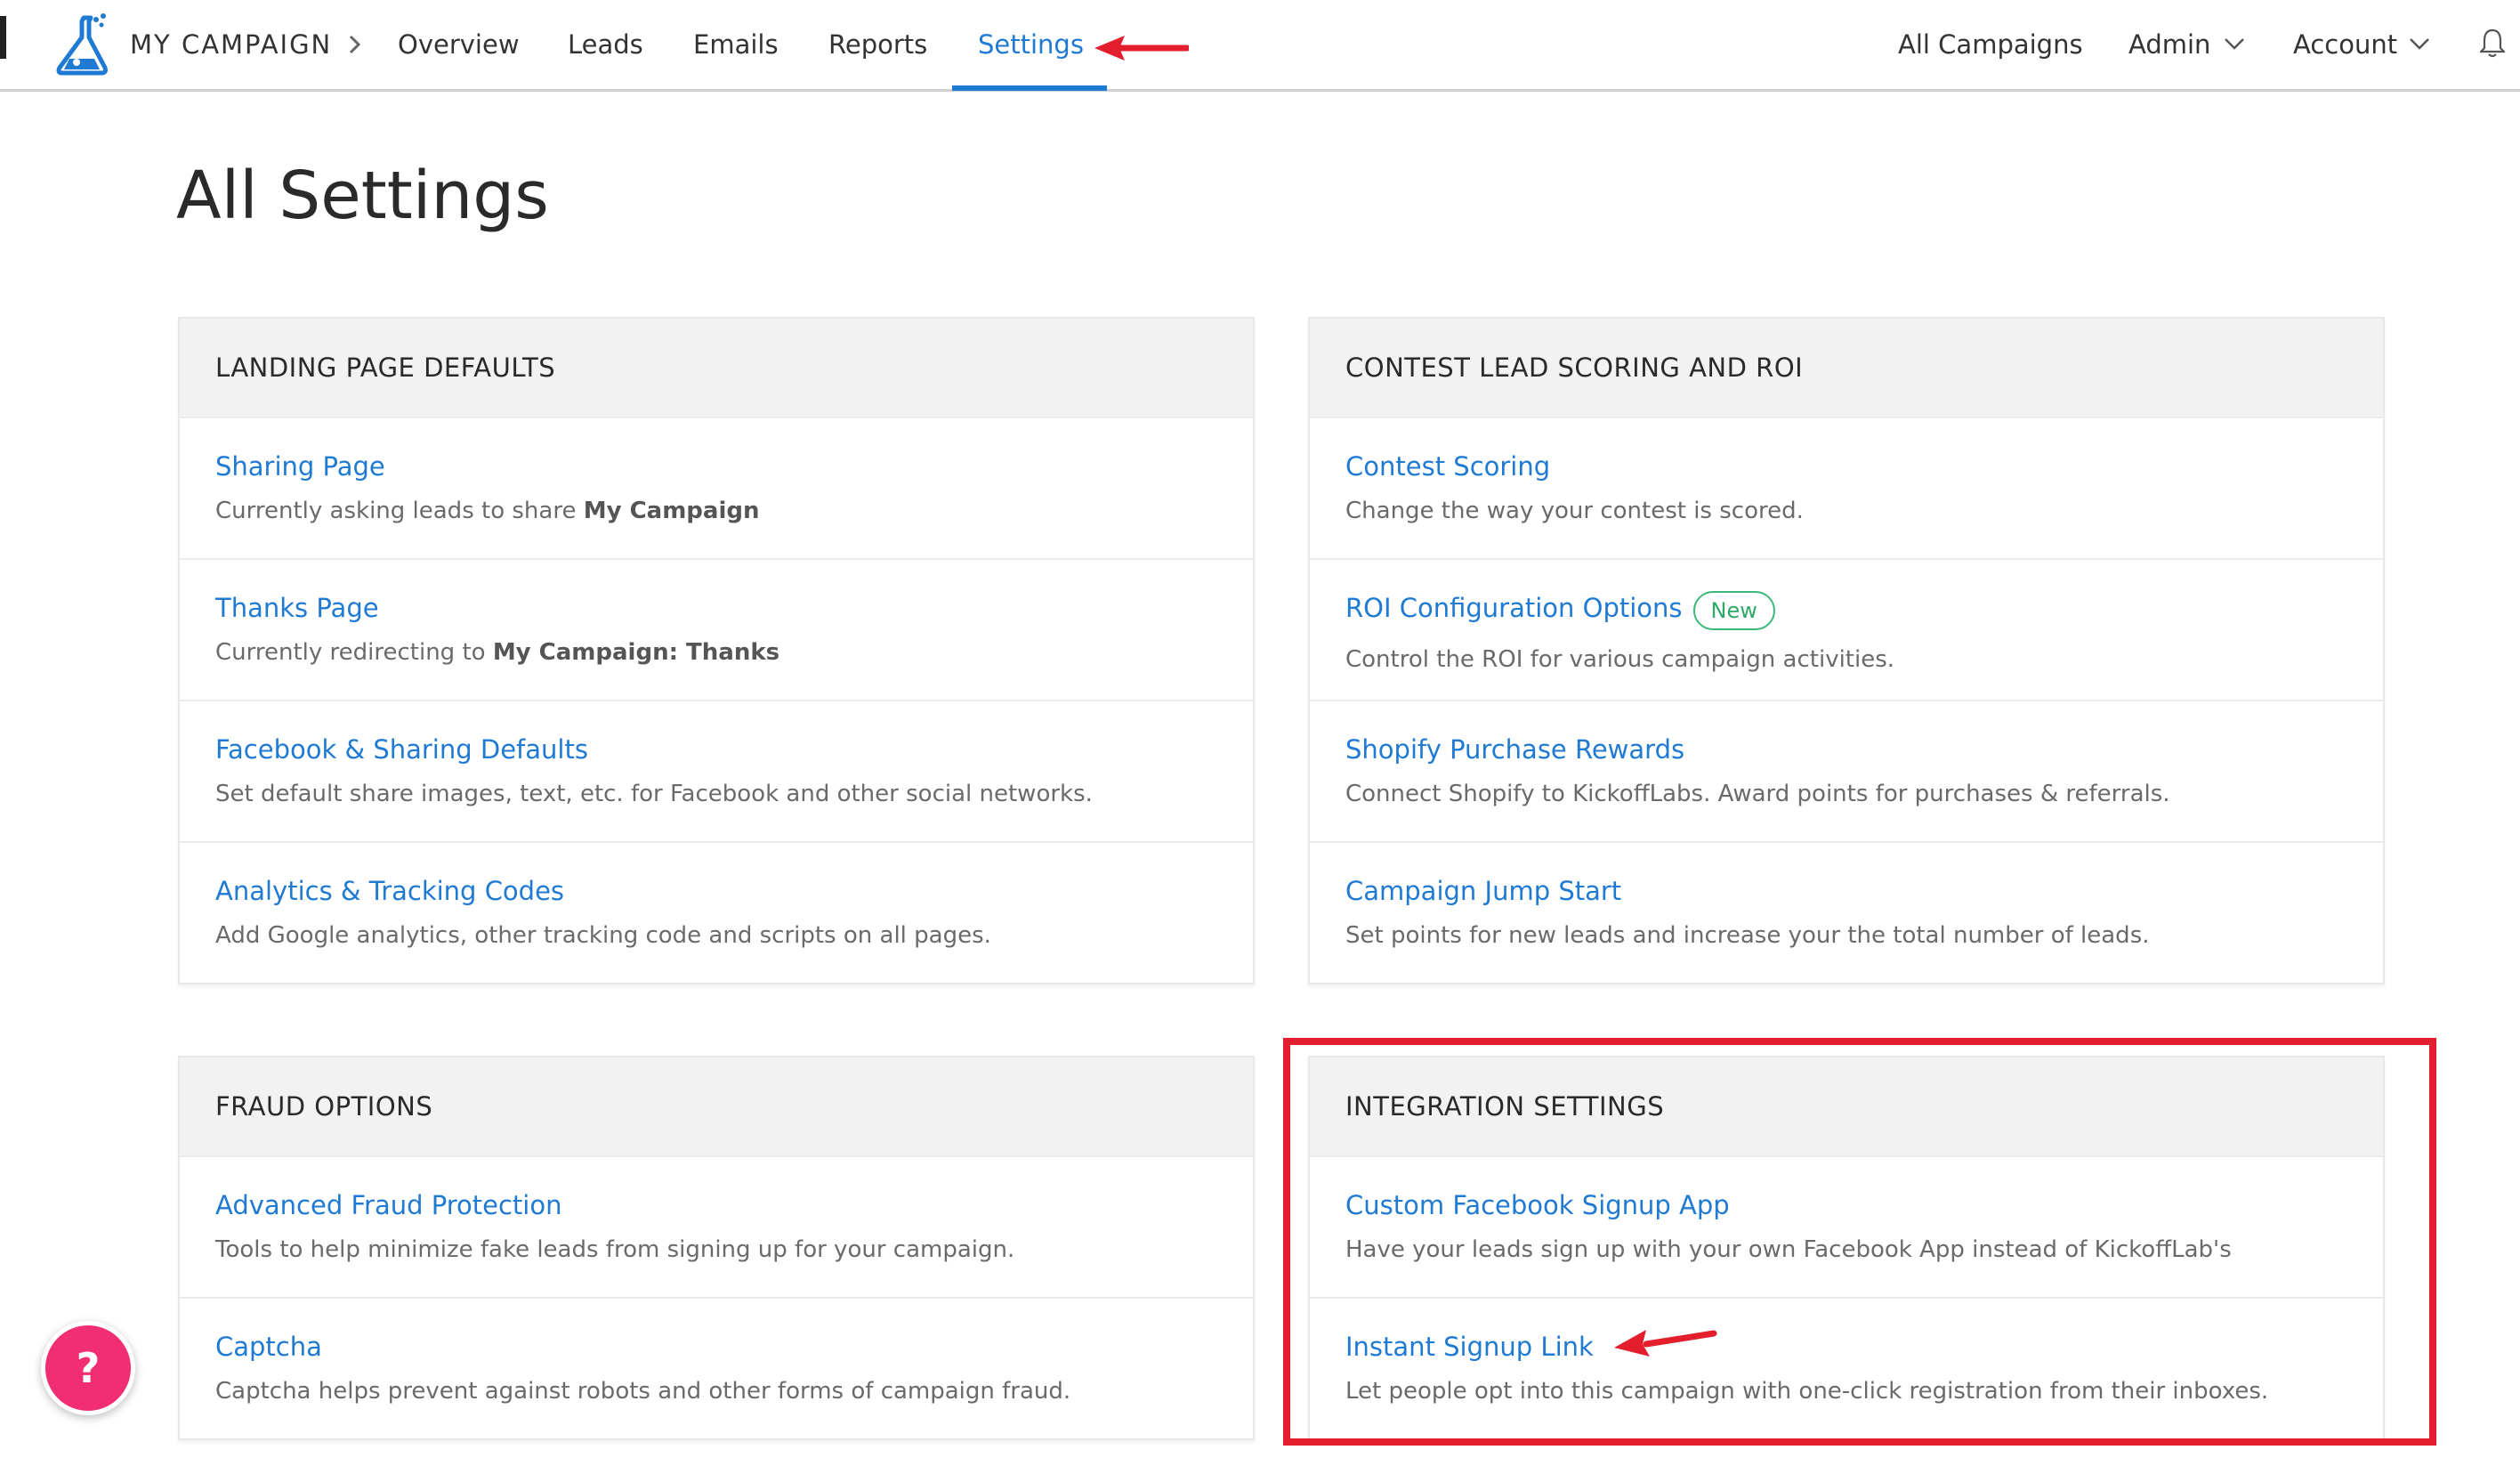 Image resolution: width=2520 pixels, height=1458 pixels. I want to click on annotation-arrow-instant-signup, so click(1665, 1344).